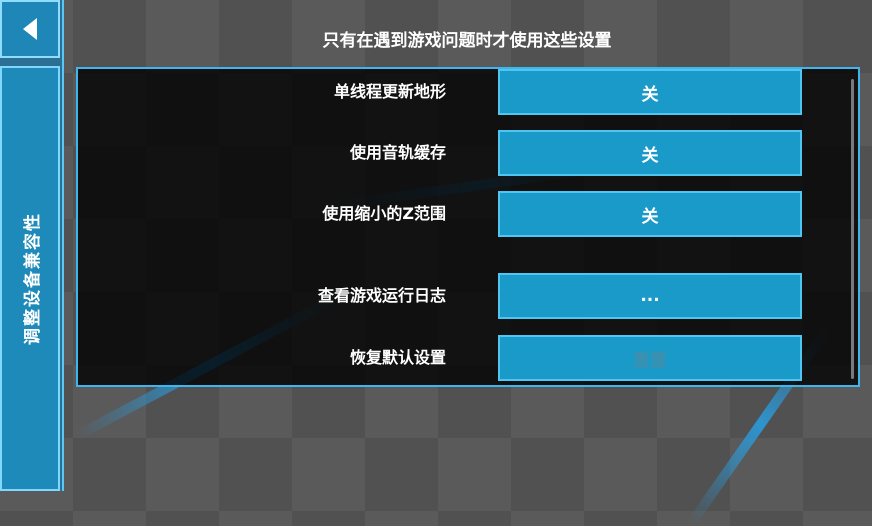 The image size is (872, 526). Describe the element at coordinates (467, 41) in the screenshot. I see `page-title: 只有在遇到游戏问题时才使用这些设置` at that location.